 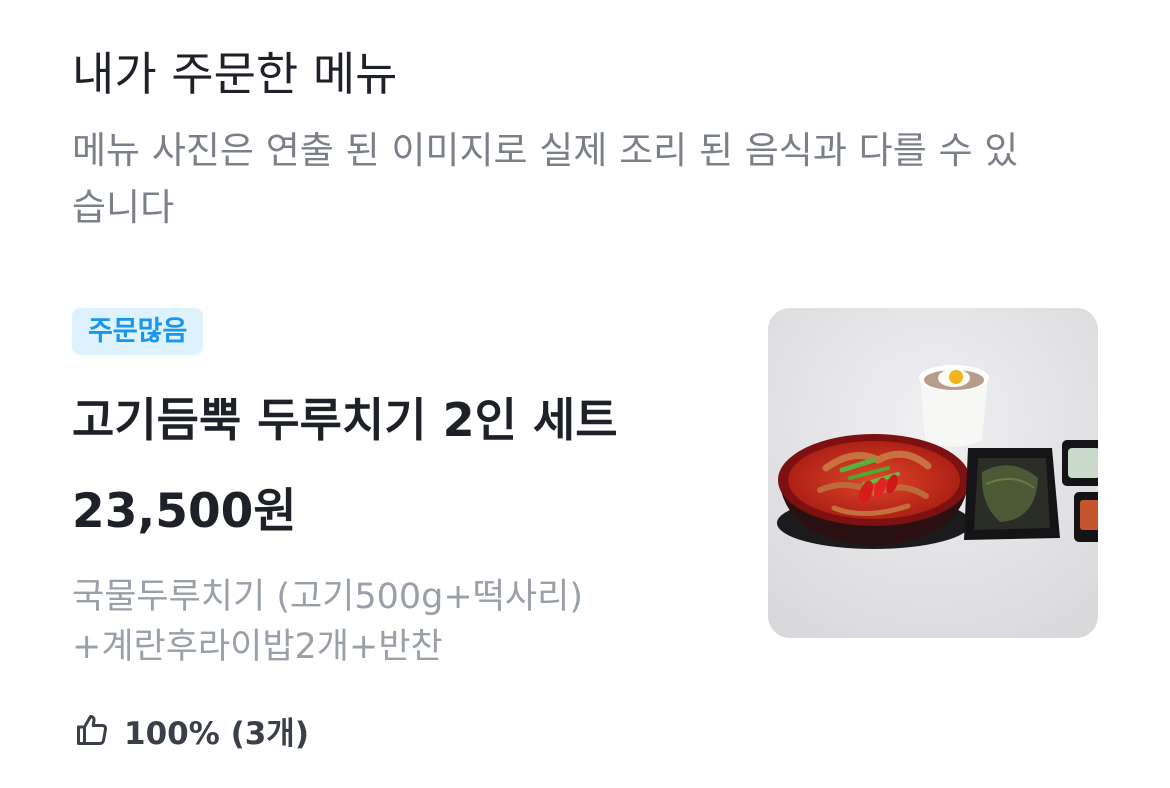 I want to click on rating: 100% (3개), so click(x=191, y=730).